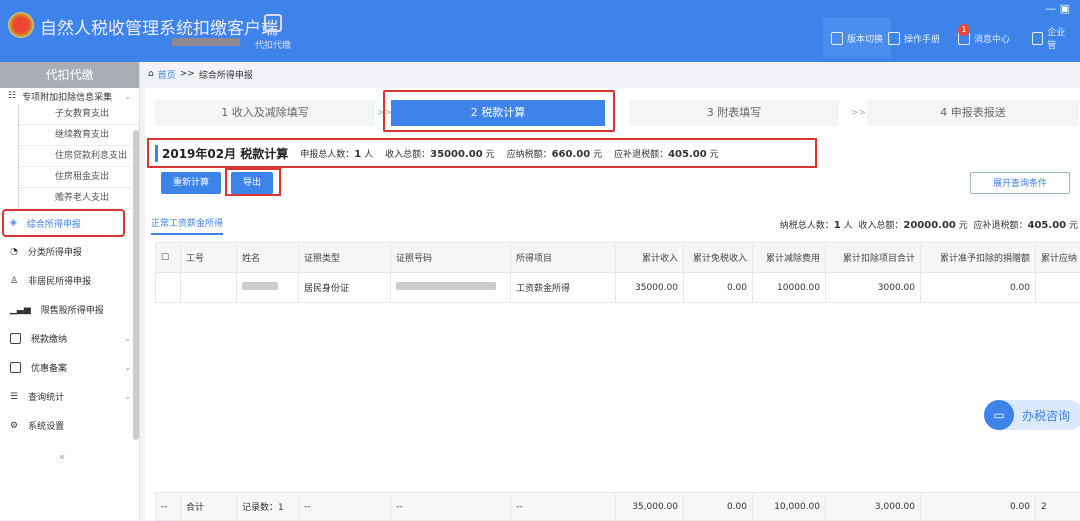  What do you see at coordinates (69, 309) in the screenshot?
I see `sidebar-item-restricted-stock: ▁▃▅限售股所得申报` at bounding box center [69, 309].